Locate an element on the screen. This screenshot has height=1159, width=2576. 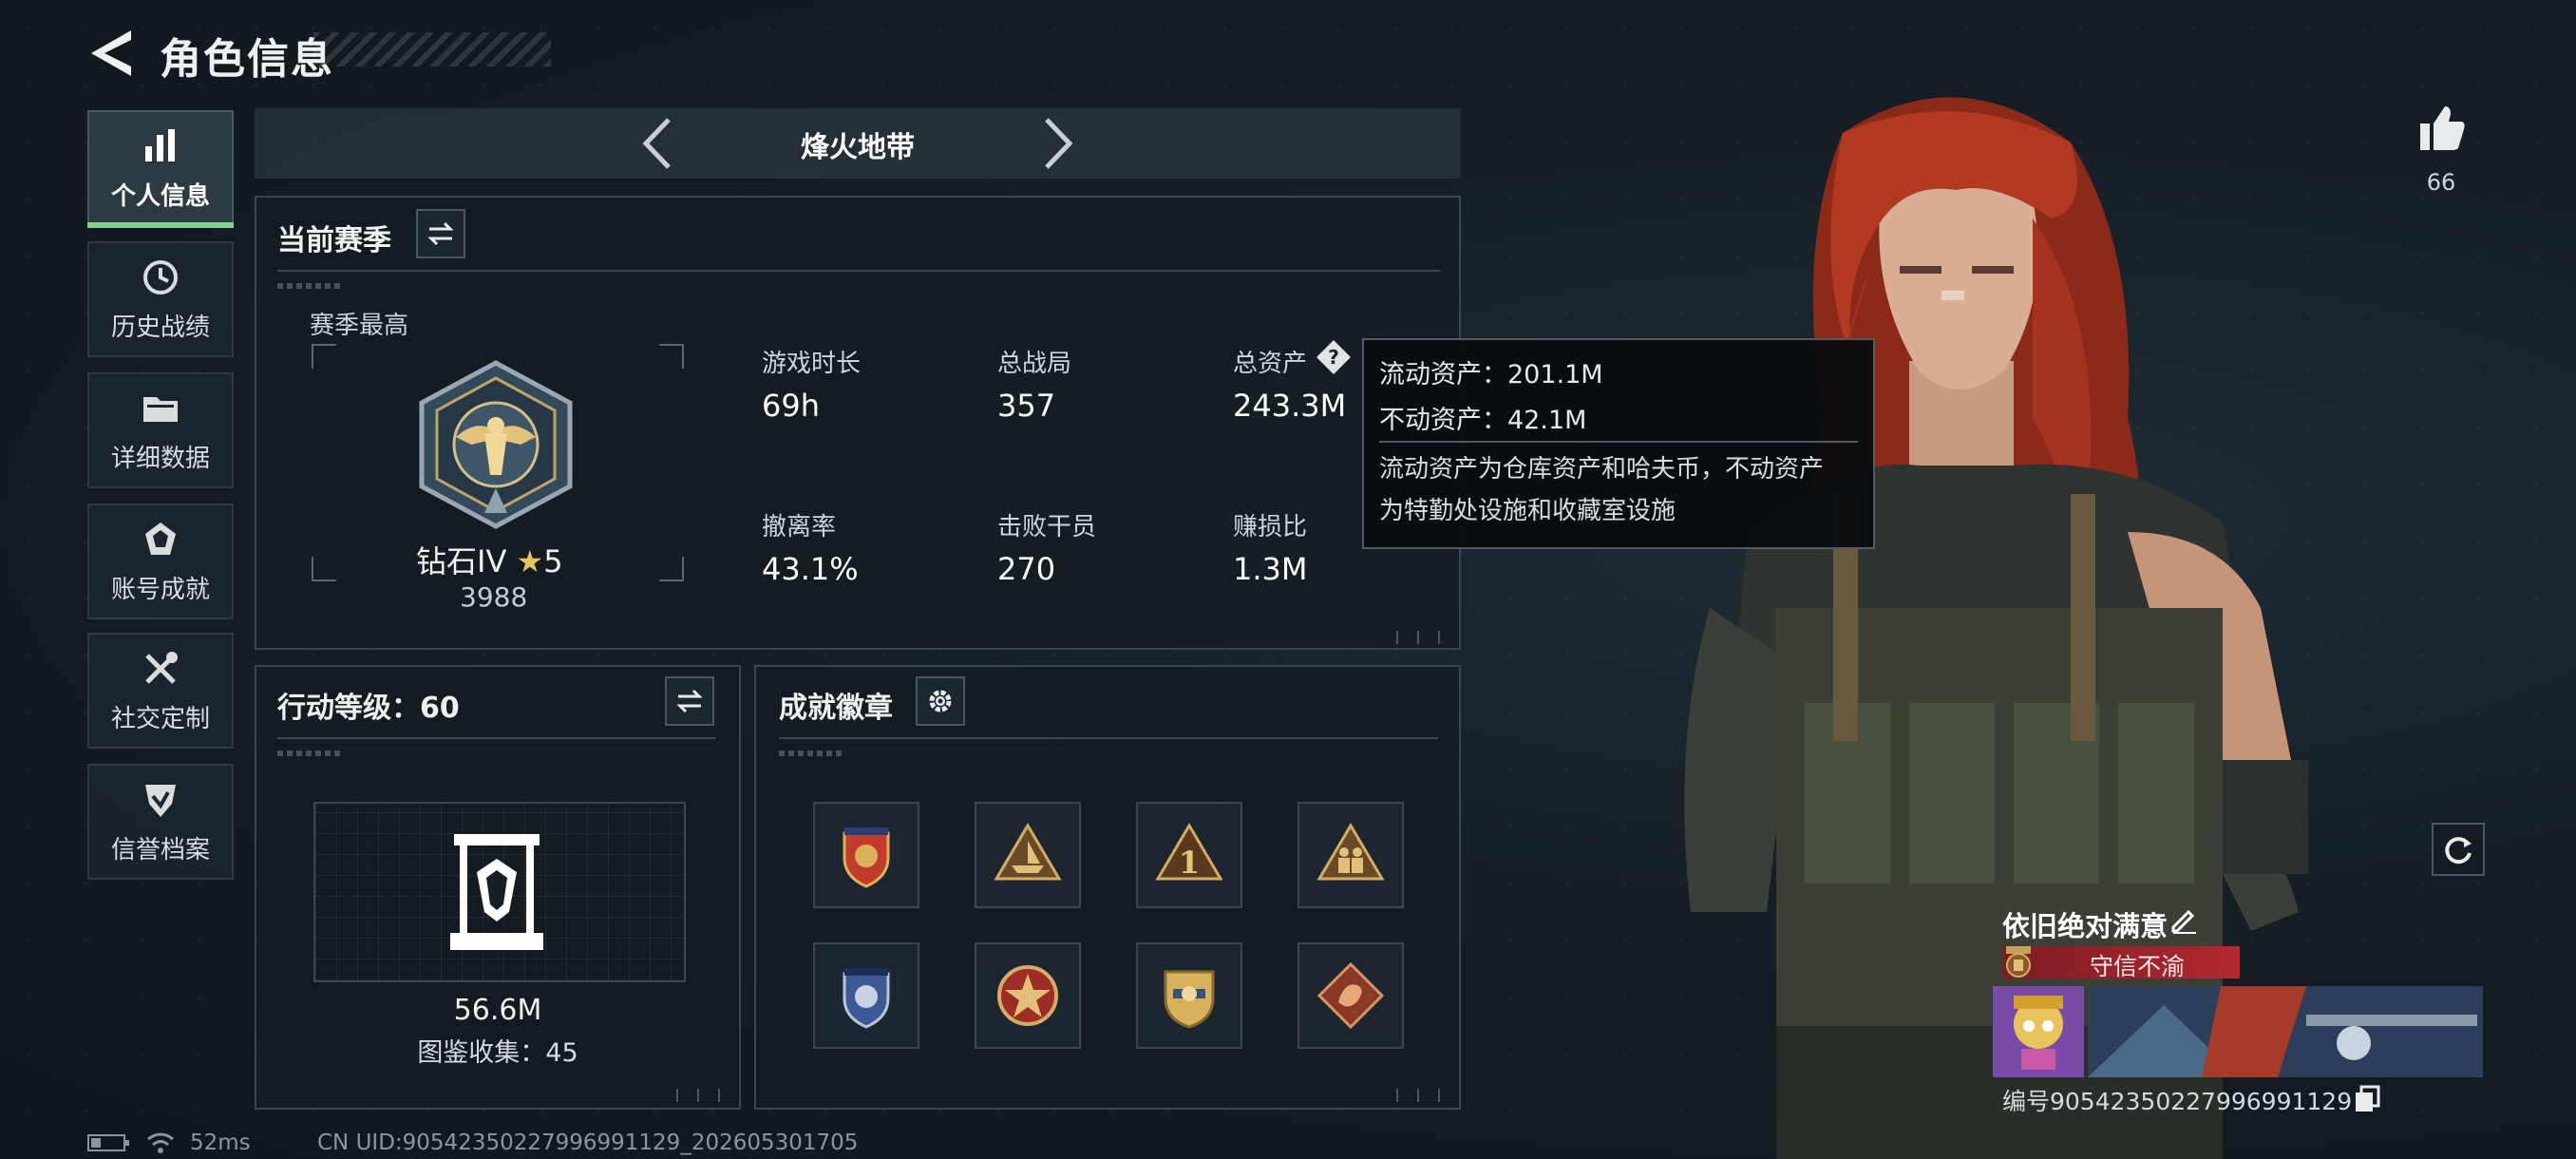
copy-icon is located at coordinates (2367, 1099).